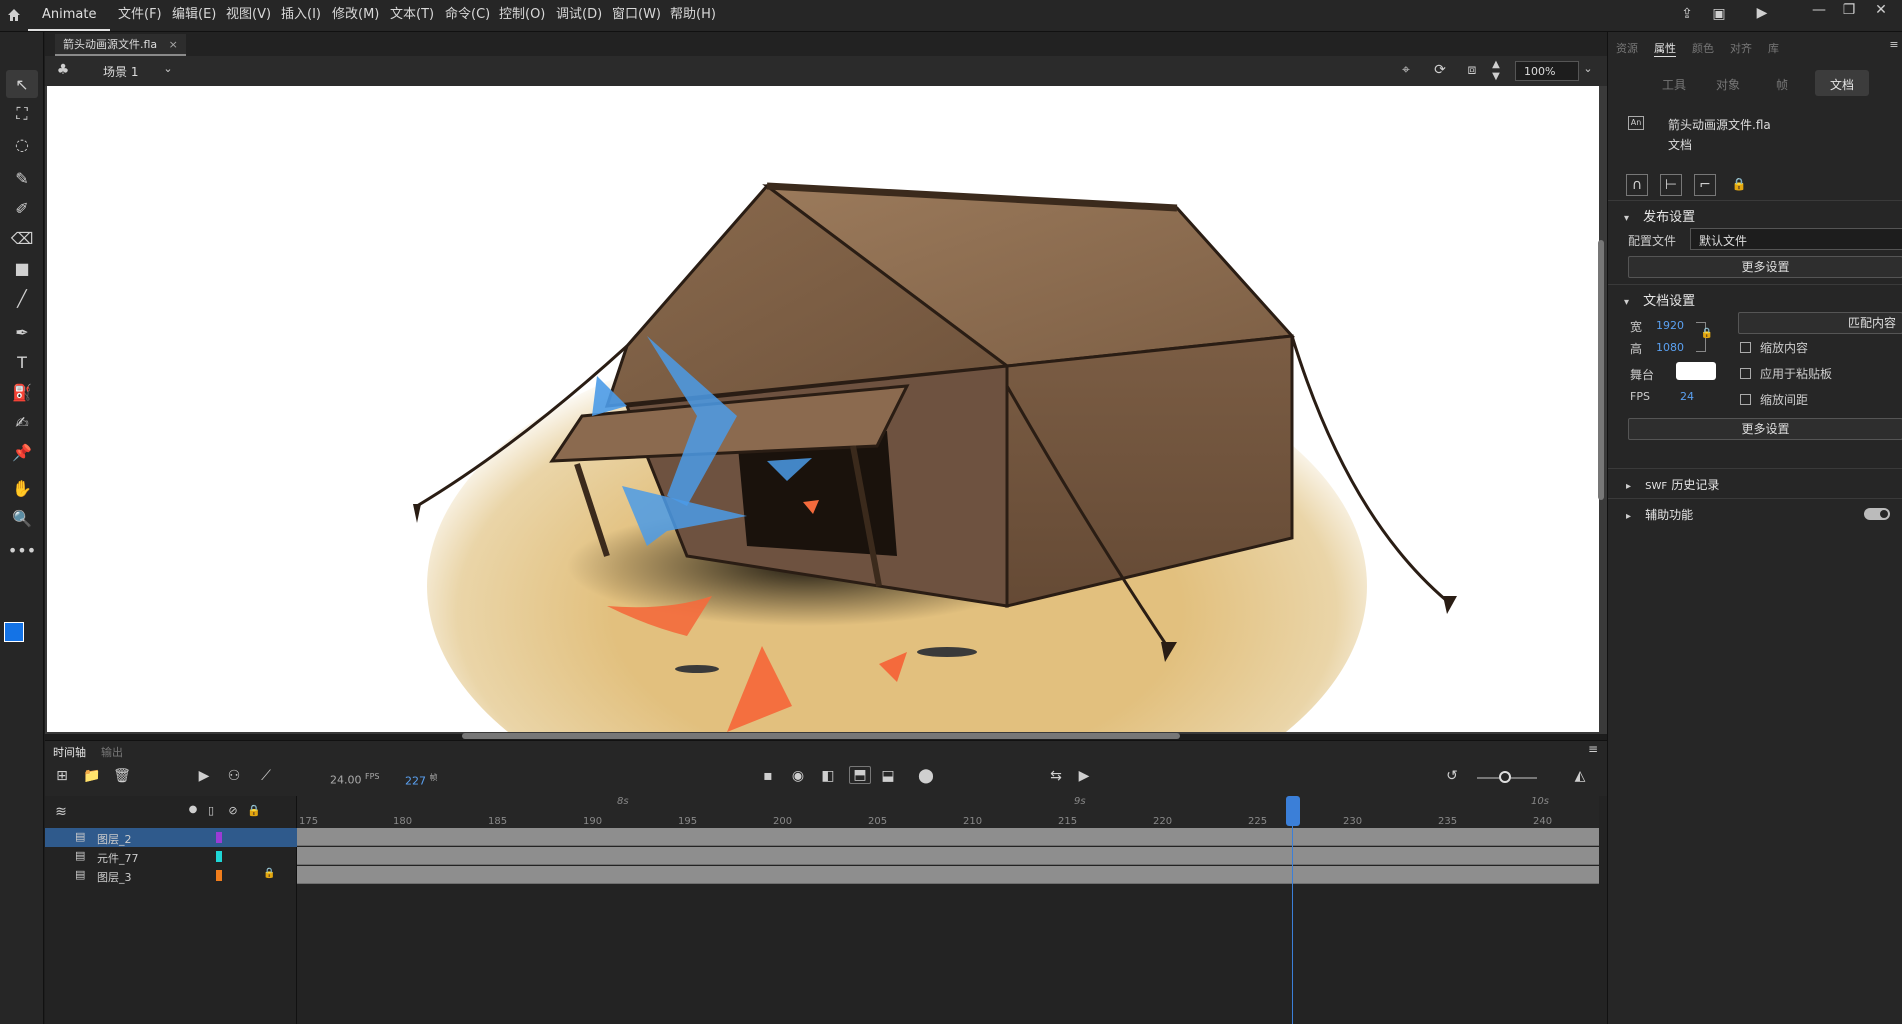  What do you see at coordinates (62, 776) in the screenshot?
I see `new-layer-icon: ⊞` at bounding box center [62, 776].